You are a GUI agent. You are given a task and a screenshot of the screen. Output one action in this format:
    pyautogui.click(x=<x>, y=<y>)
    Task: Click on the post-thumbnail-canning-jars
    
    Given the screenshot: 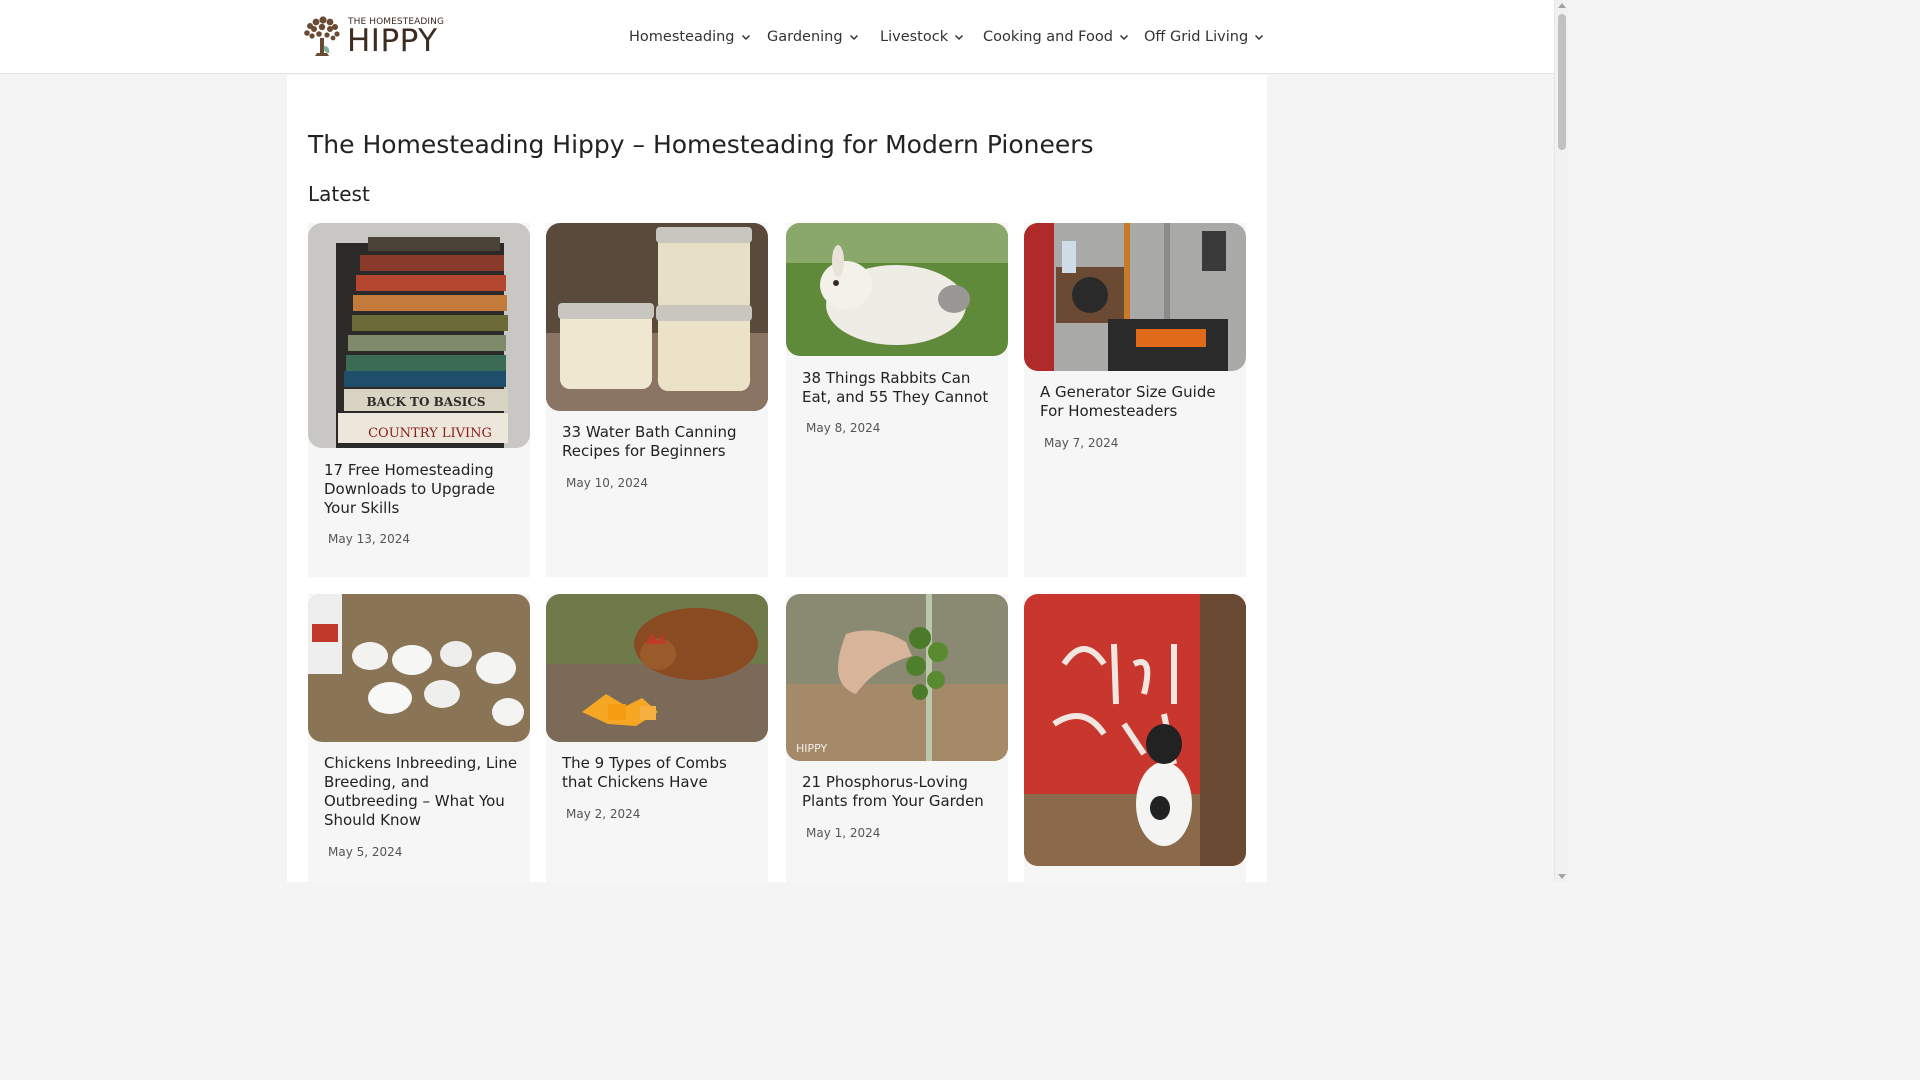 What is the action you would take?
    pyautogui.click(x=657, y=317)
    